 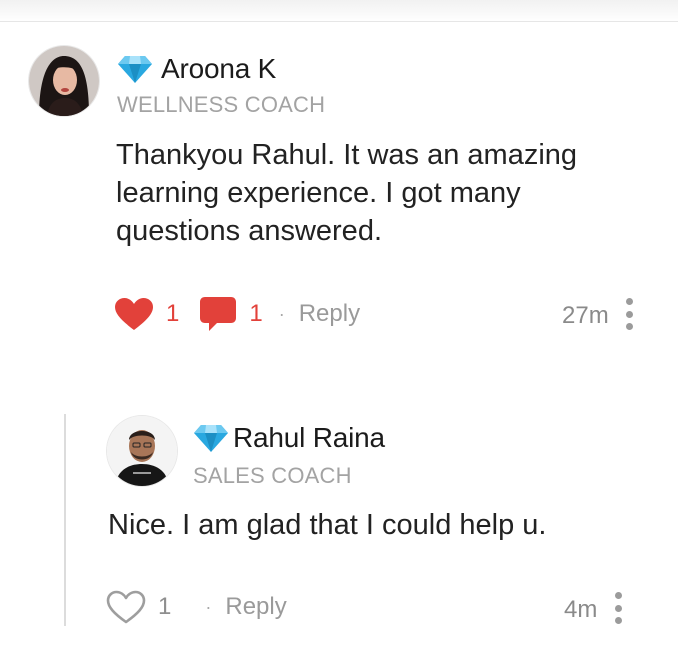 I want to click on comment-text: Nice. I am glad that I could help u., so click(x=327, y=525).